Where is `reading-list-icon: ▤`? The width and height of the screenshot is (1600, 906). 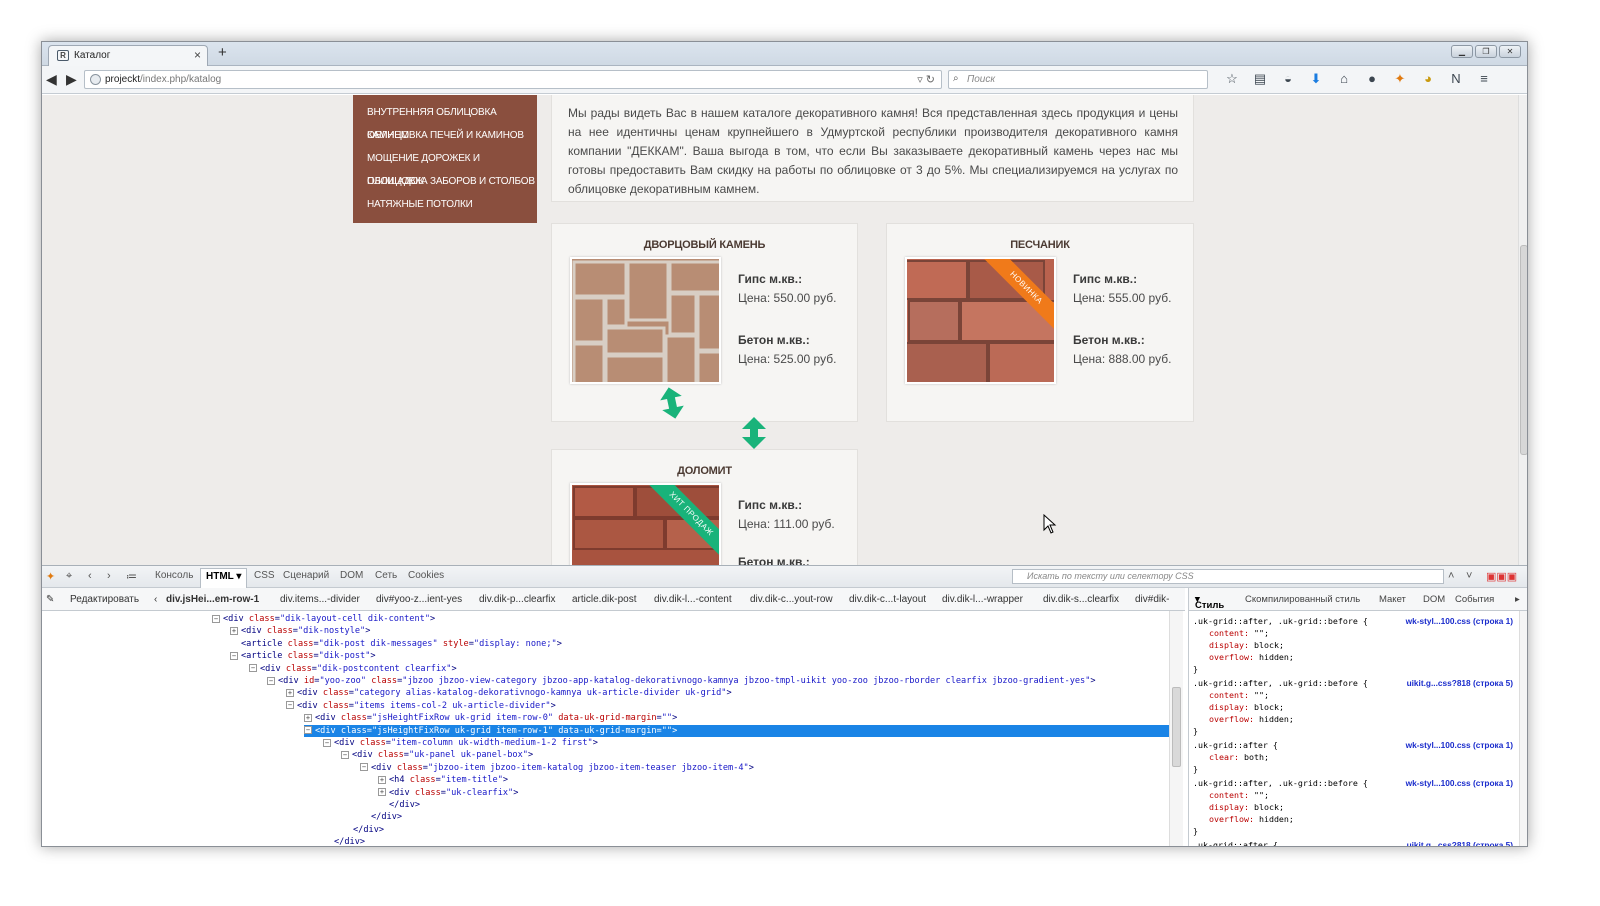 reading-list-icon: ▤ is located at coordinates (1260, 79).